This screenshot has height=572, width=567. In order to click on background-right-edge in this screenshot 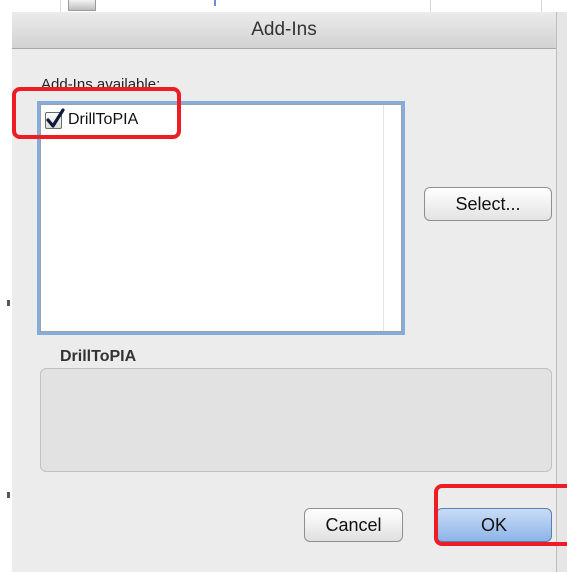, I will do `click(561, 292)`.